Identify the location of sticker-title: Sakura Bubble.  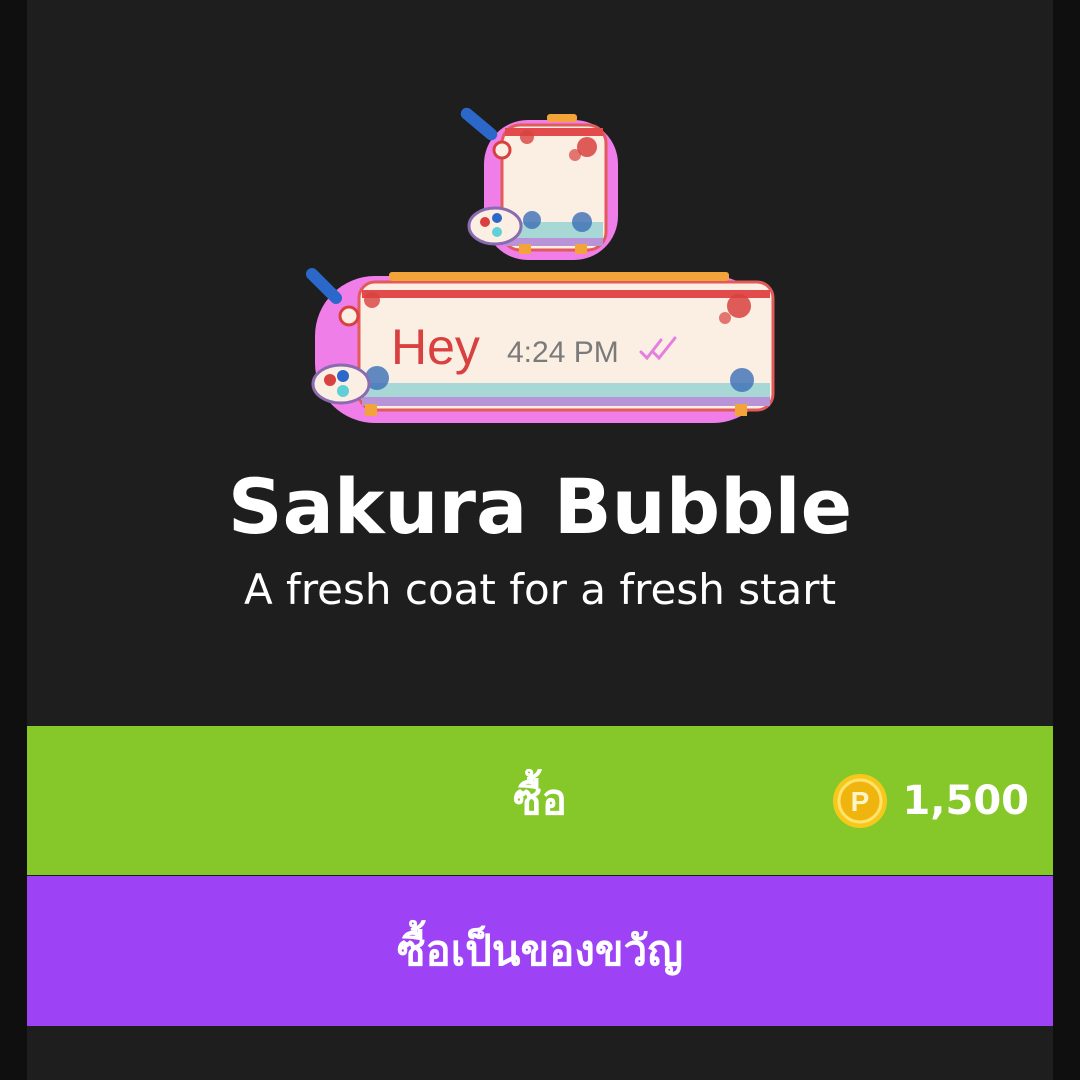
(540, 506).